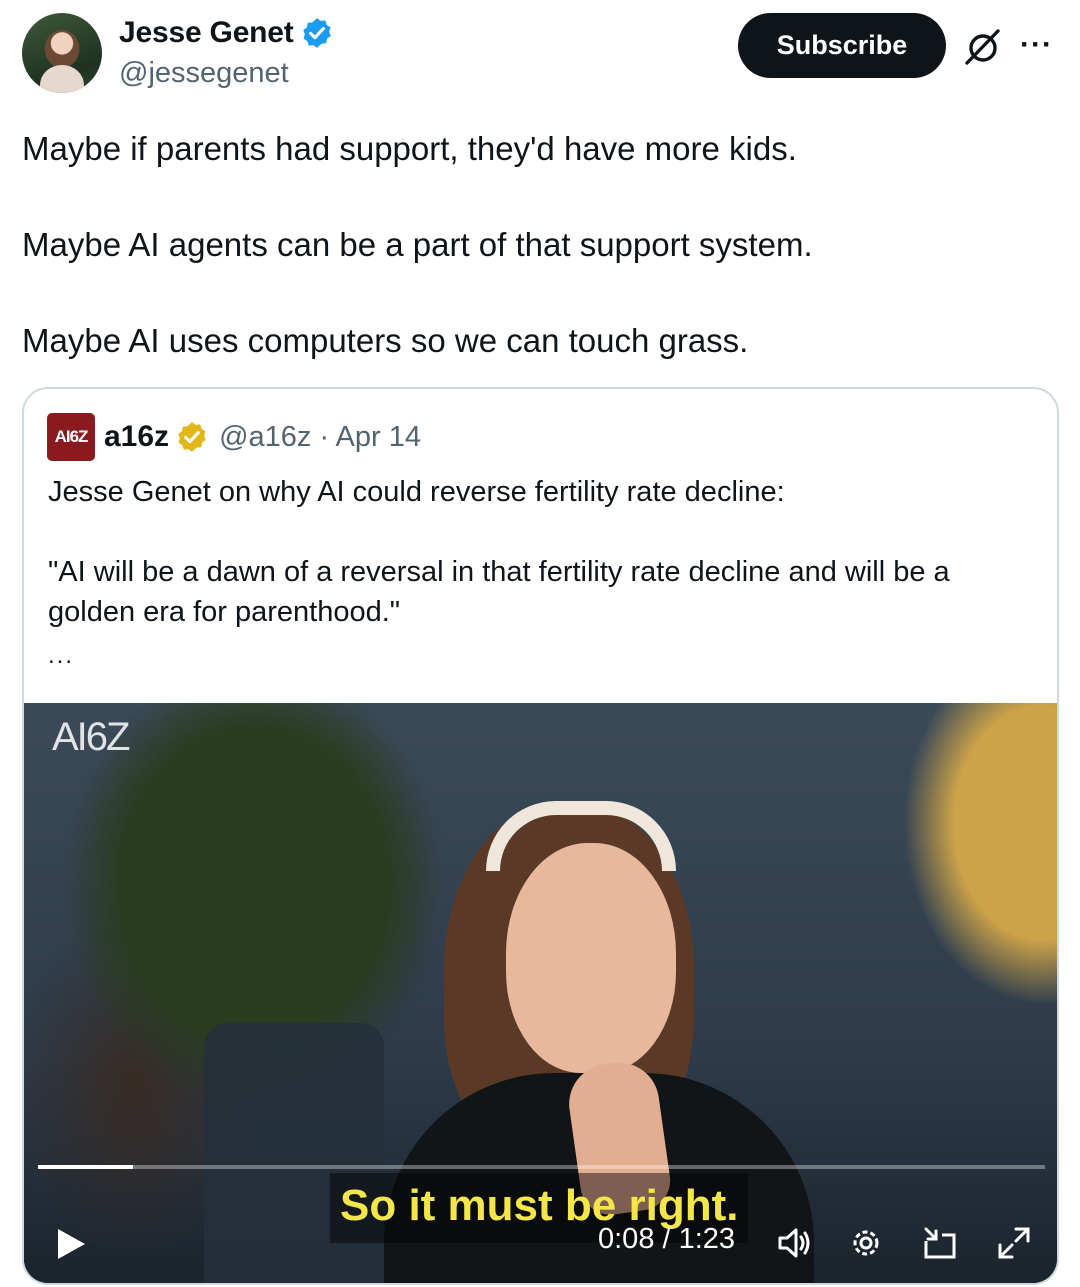 Image resolution: width=1080 pixels, height=1287 pixels. What do you see at coordinates (1014, 1243) in the screenshot?
I see `fullscreen-icon` at bounding box center [1014, 1243].